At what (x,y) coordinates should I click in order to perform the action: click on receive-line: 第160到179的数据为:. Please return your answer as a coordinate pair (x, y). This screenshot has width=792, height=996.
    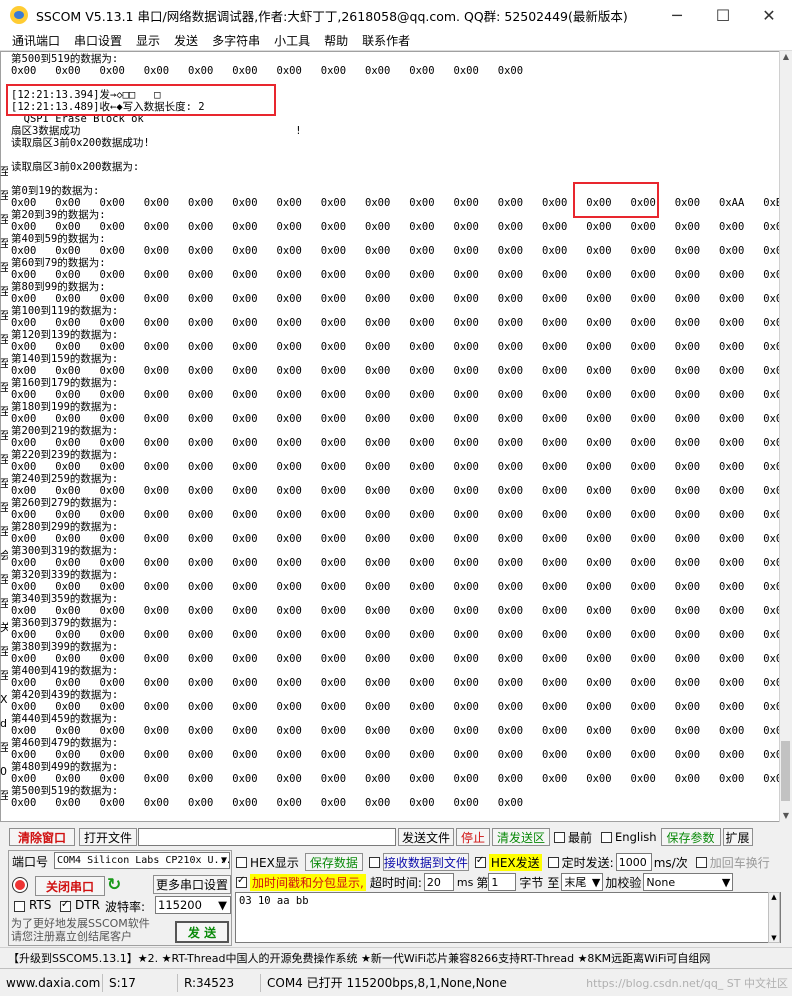
    Looking at the image, I should click on (65, 383).